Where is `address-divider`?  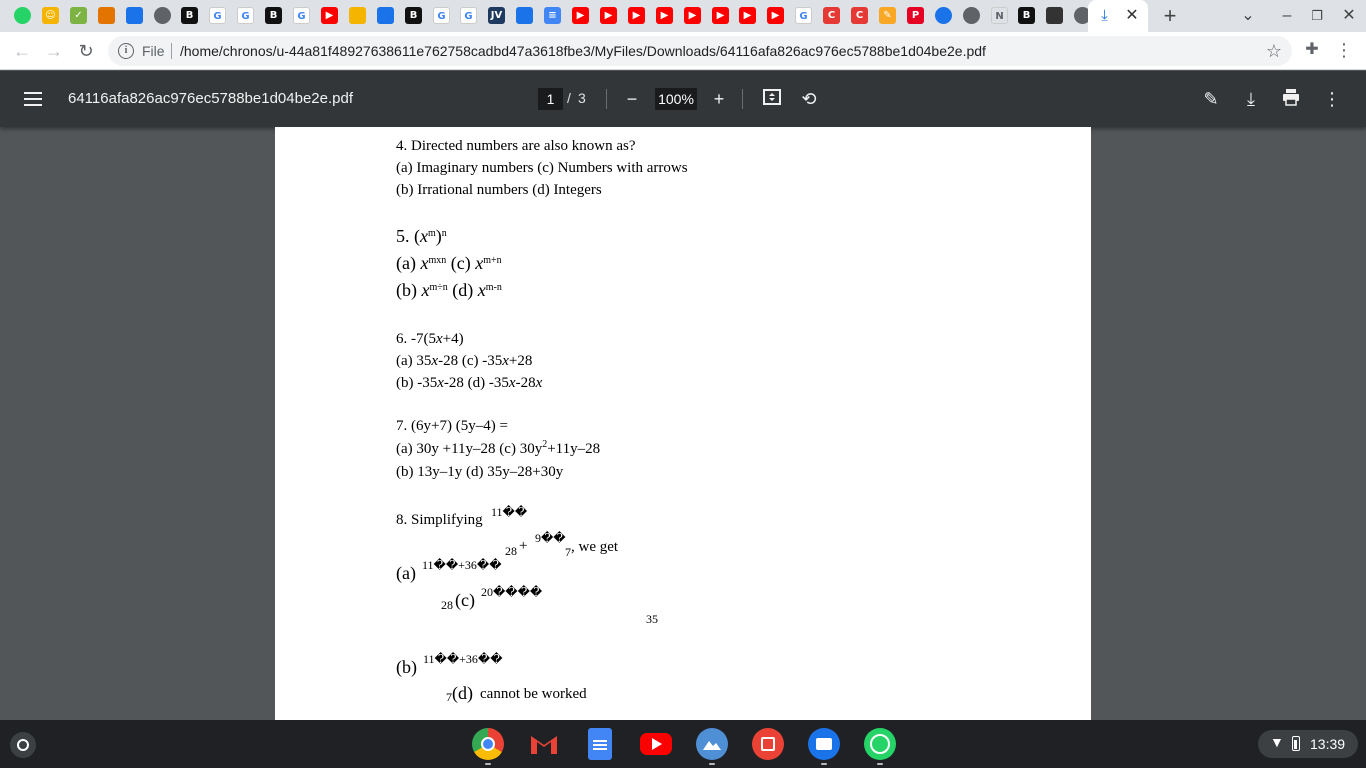 address-divider is located at coordinates (171, 51).